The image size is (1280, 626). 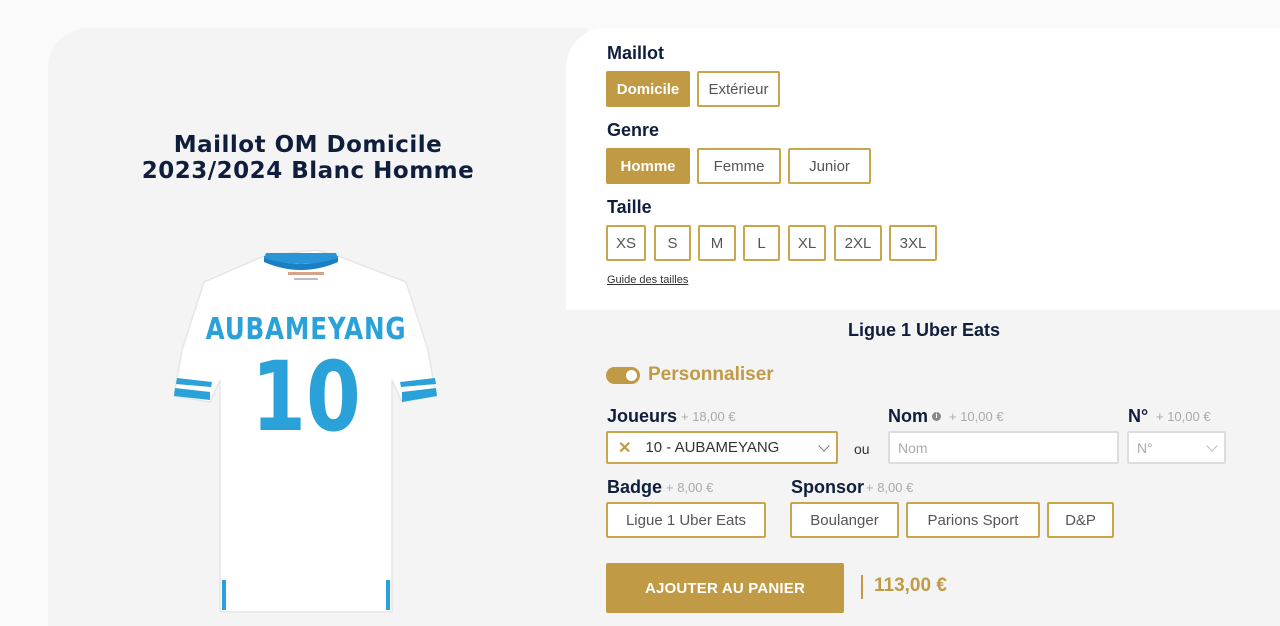 What do you see at coordinates (828, 487) in the screenshot?
I see `sponsor-label: Sponsor` at bounding box center [828, 487].